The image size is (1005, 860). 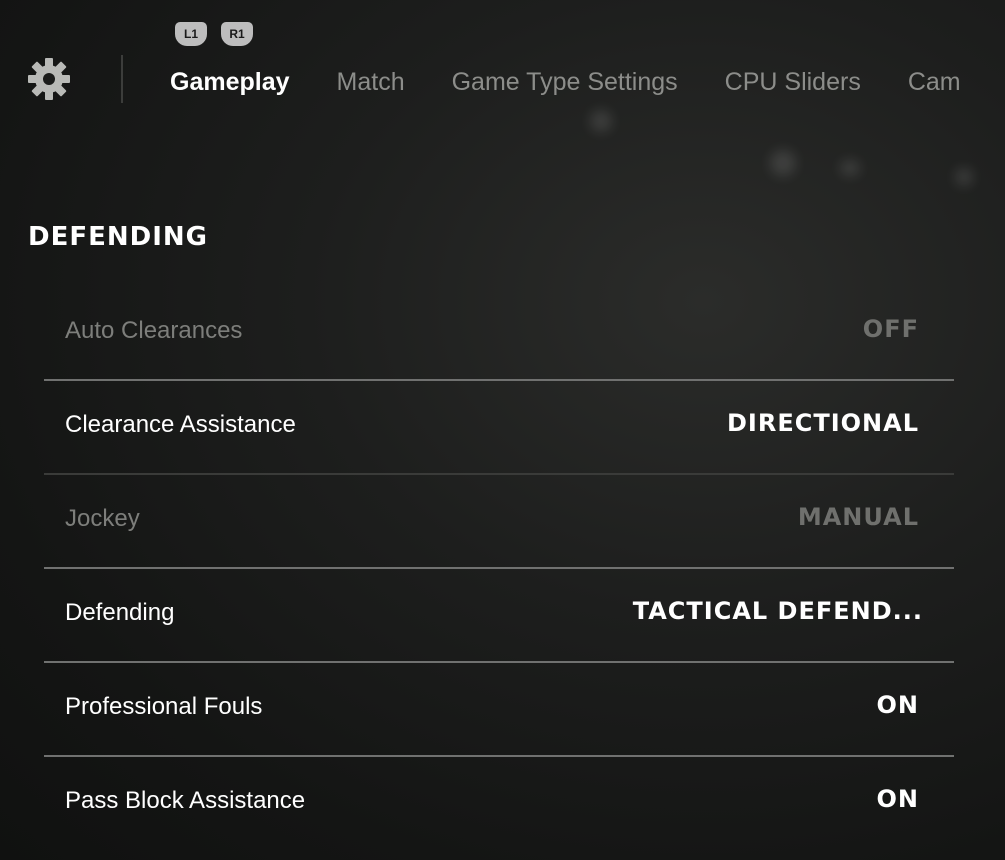 What do you see at coordinates (934, 82) in the screenshot?
I see `tab-camera: Cam` at bounding box center [934, 82].